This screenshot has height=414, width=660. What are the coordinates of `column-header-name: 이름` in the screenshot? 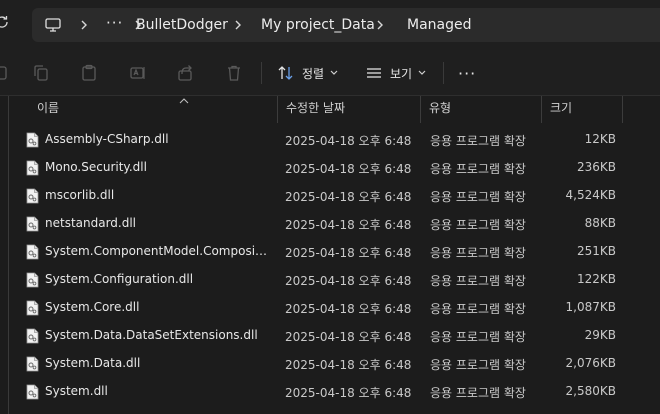 It's located at (153, 109).